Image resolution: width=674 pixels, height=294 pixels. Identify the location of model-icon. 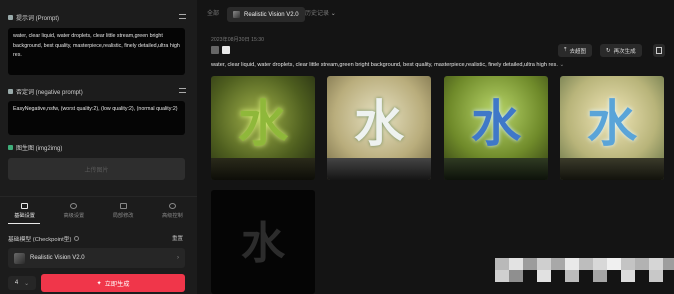
(236, 14).